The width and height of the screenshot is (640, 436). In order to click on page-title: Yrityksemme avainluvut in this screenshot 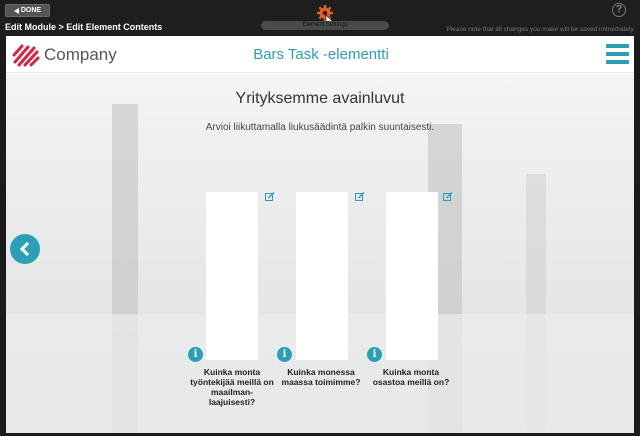, I will do `click(320, 98)`.